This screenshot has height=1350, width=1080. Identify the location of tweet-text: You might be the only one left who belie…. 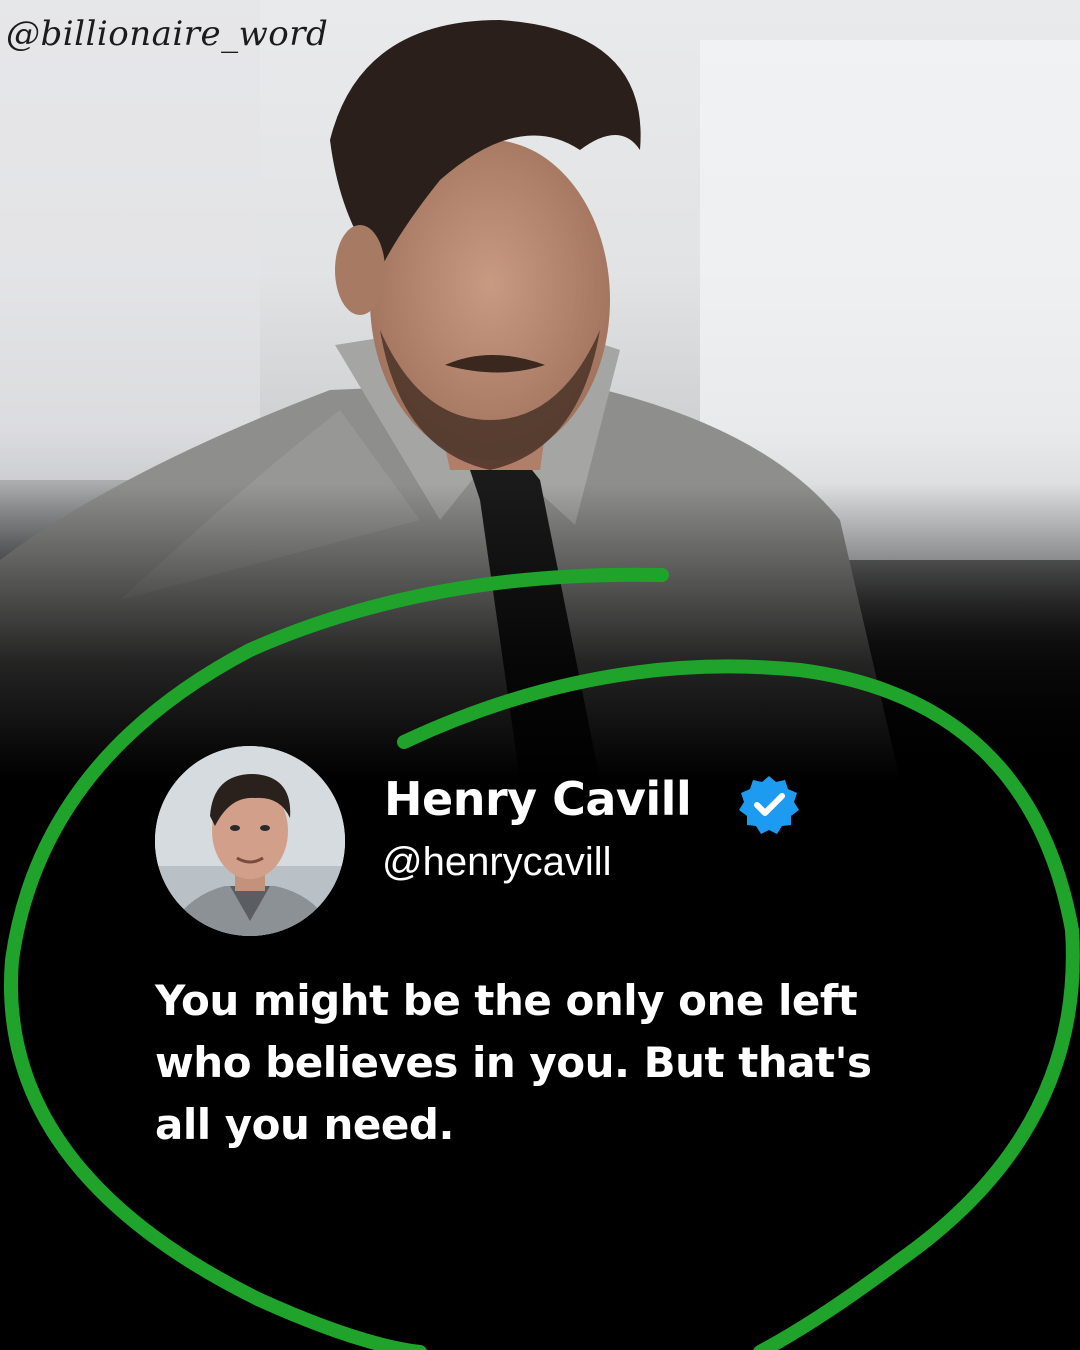
(513, 1062).